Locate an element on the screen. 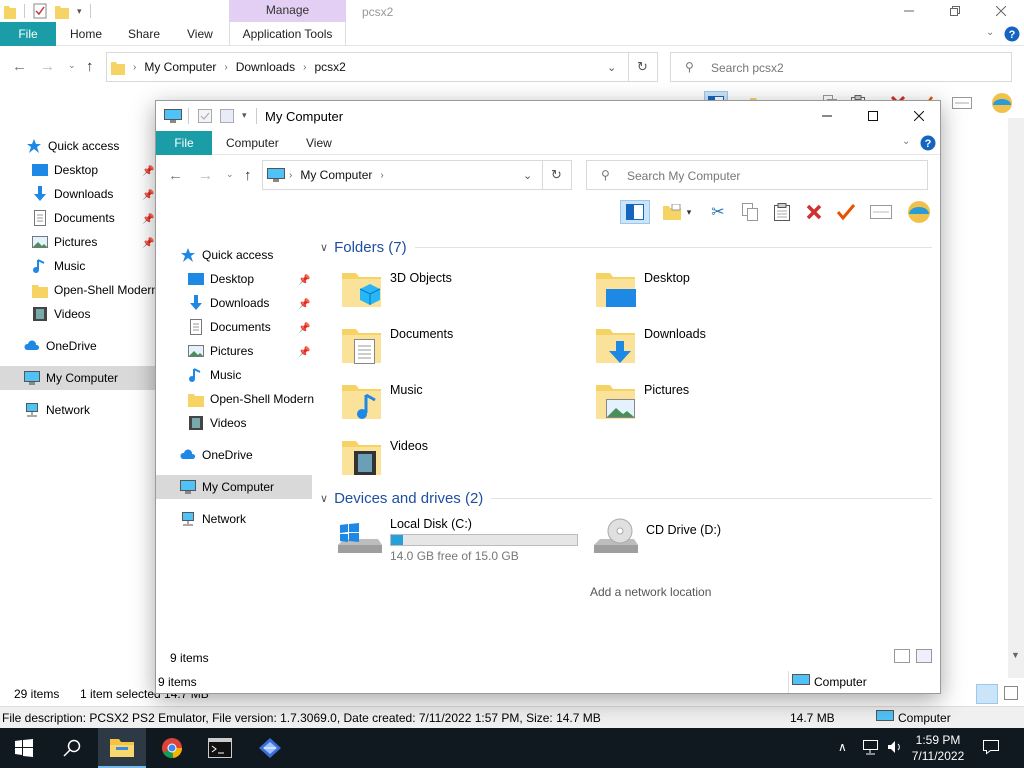 Image resolution: width=1024 pixels, height=768 pixels. address-bar: › My Computer › ⌄ is located at coordinates (403, 175).